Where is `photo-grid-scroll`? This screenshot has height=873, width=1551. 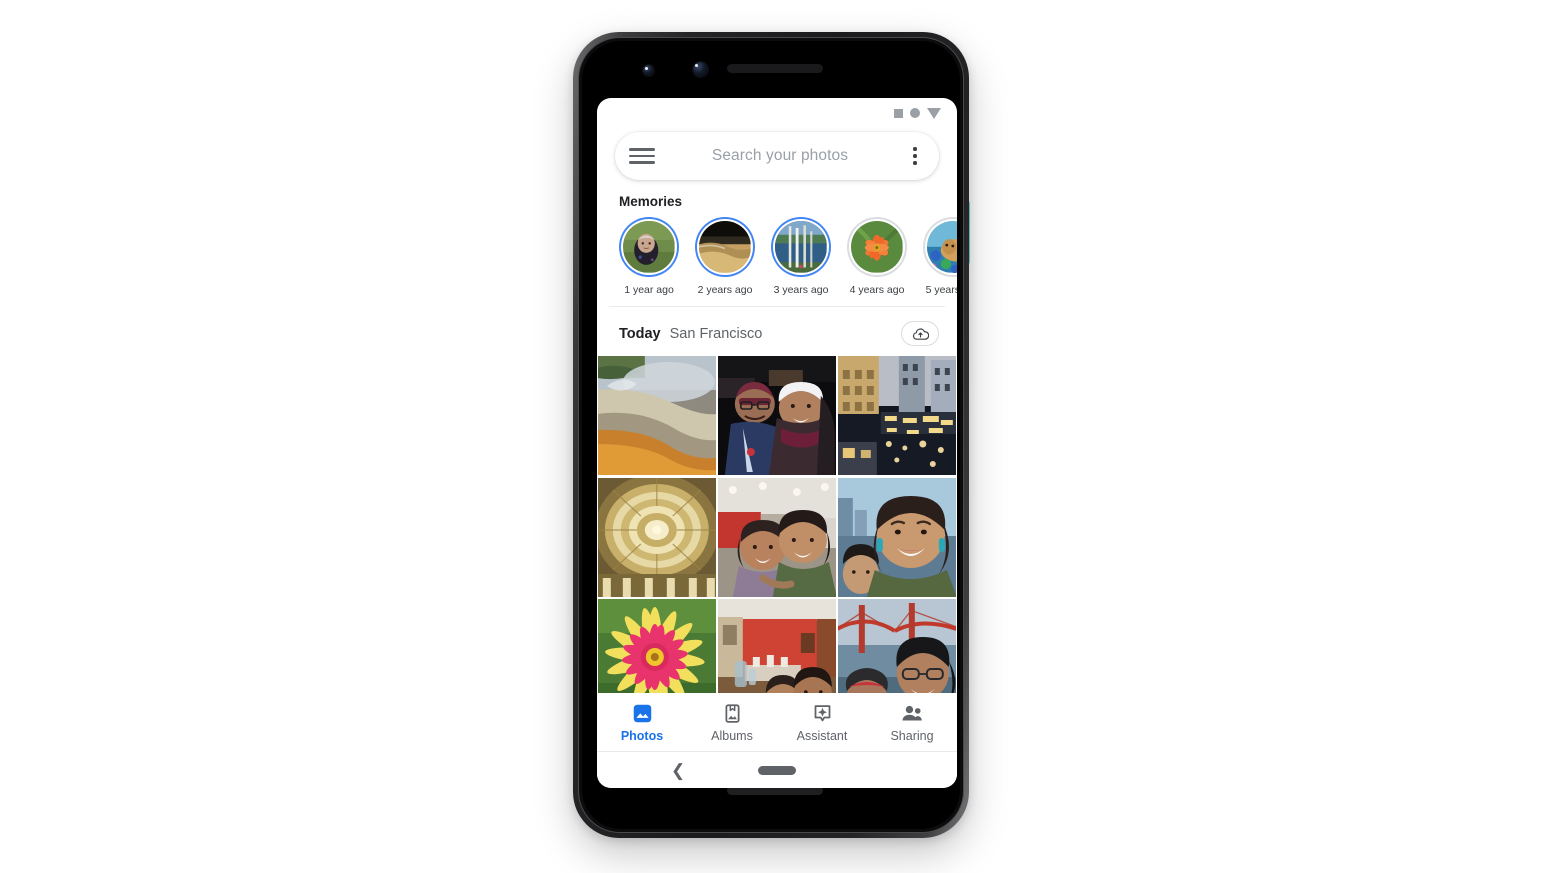
photo-grid-scroll is located at coordinates (777, 525).